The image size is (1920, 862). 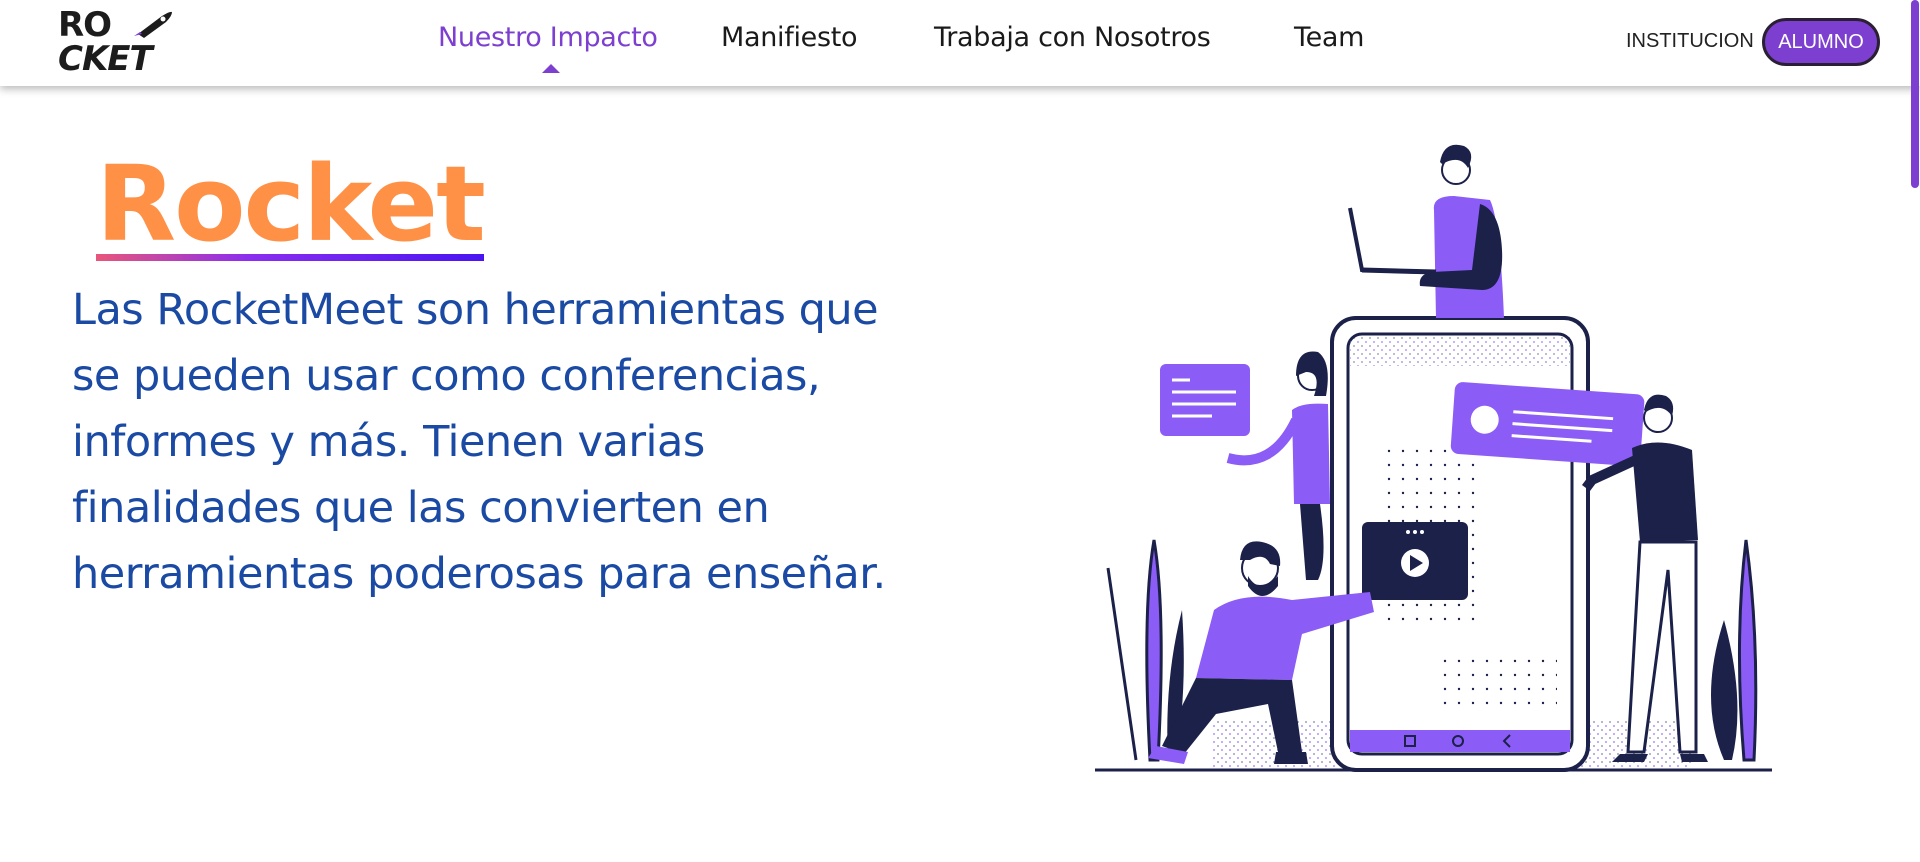 What do you see at coordinates (789, 37) in the screenshot?
I see `nav-manifiesto: Manifiesto` at bounding box center [789, 37].